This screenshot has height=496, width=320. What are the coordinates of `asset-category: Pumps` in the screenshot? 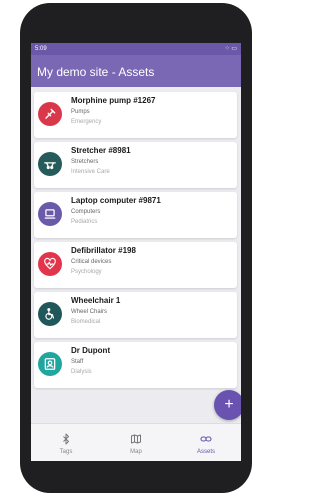 It's located at (80, 112).